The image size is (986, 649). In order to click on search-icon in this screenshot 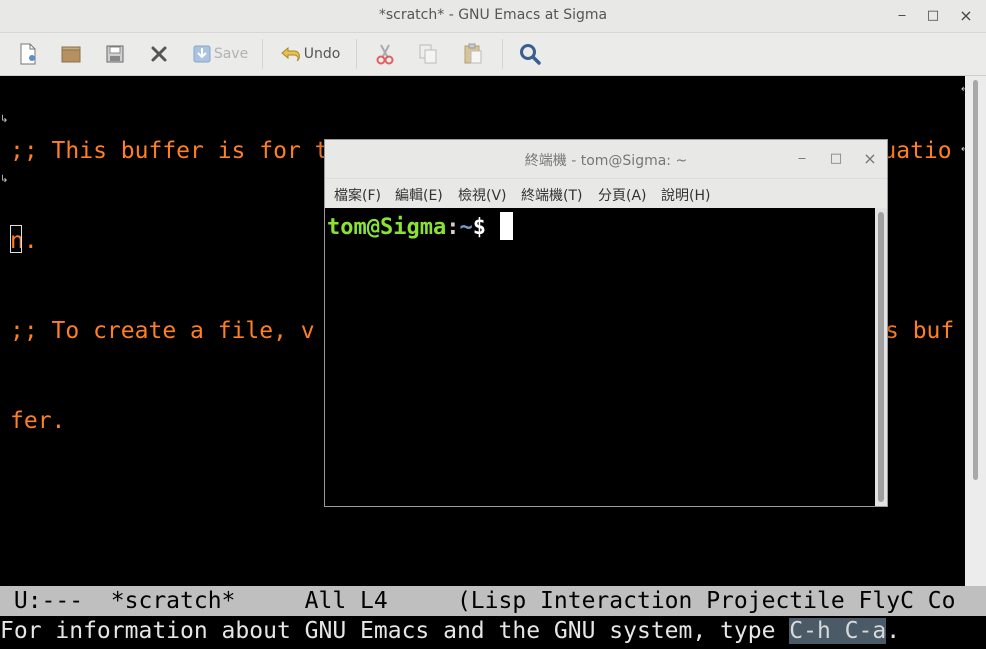, I will do `click(530, 54)`.